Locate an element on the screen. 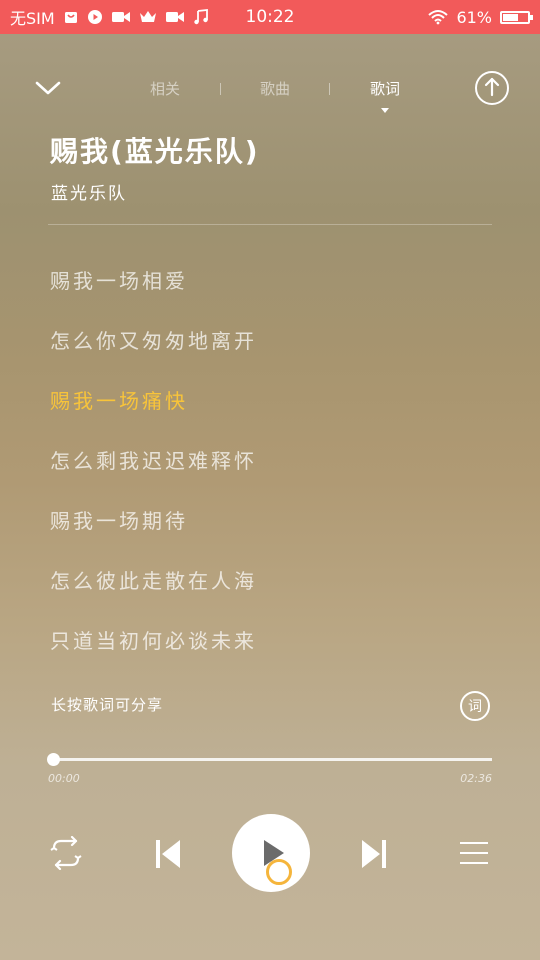  progress-bar is located at coordinates (269, 759).